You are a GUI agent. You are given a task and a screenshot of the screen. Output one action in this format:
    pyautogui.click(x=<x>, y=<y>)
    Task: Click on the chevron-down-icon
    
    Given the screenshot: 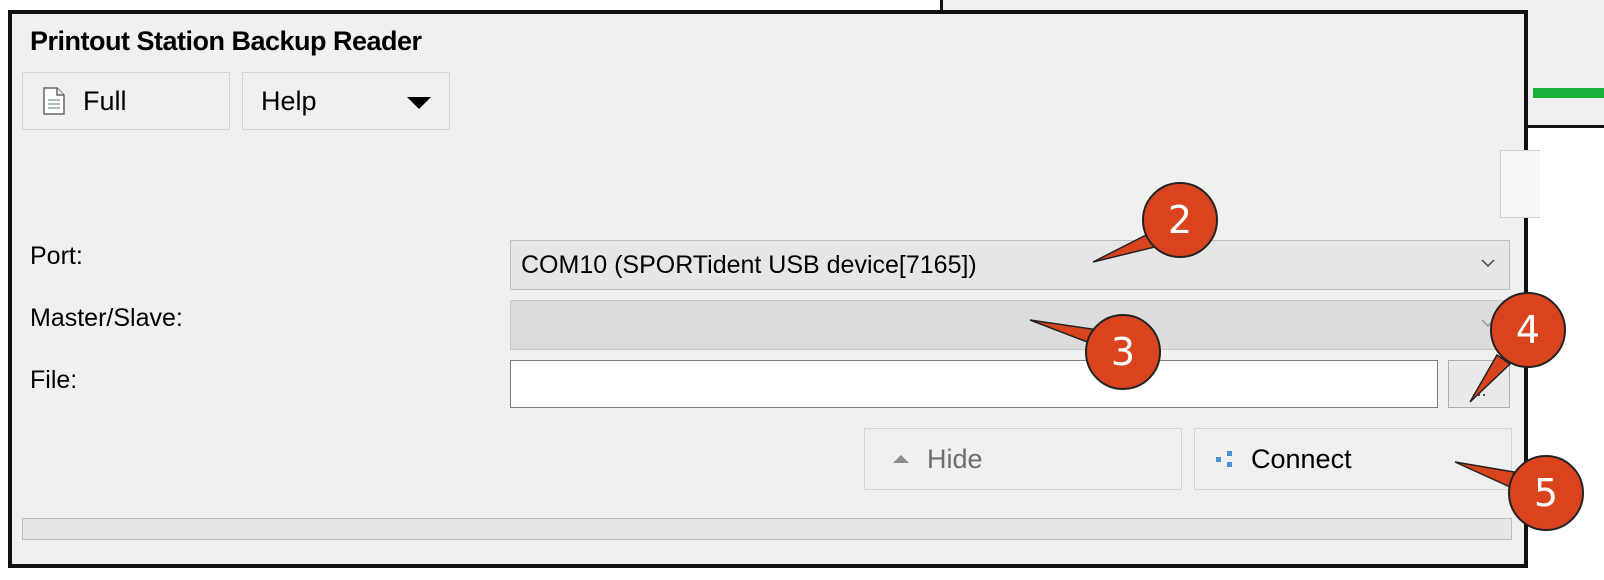 What is the action you would take?
    pyautogui.click(x=1488, y=263)
    